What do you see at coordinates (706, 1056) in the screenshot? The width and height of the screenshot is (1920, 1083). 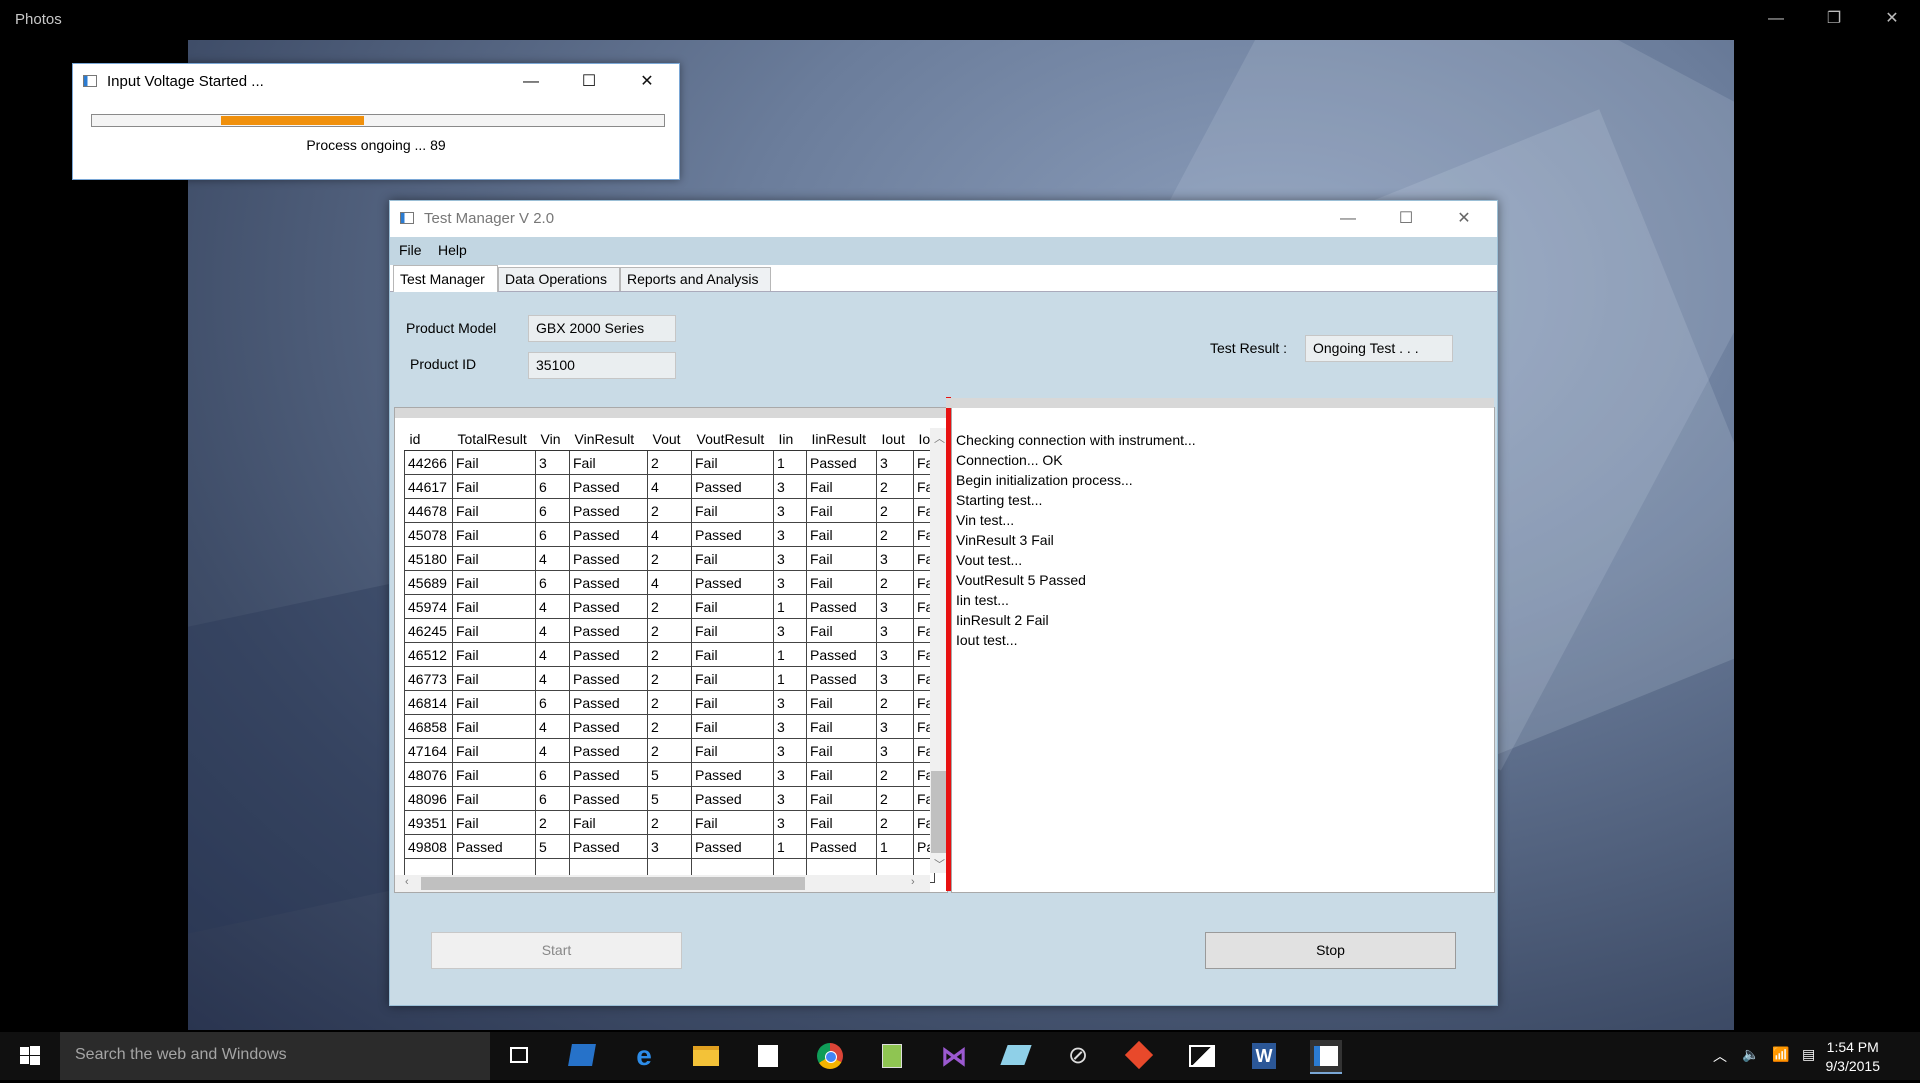 I see `file-explorer-icon` at bounding box center [706, 1056].